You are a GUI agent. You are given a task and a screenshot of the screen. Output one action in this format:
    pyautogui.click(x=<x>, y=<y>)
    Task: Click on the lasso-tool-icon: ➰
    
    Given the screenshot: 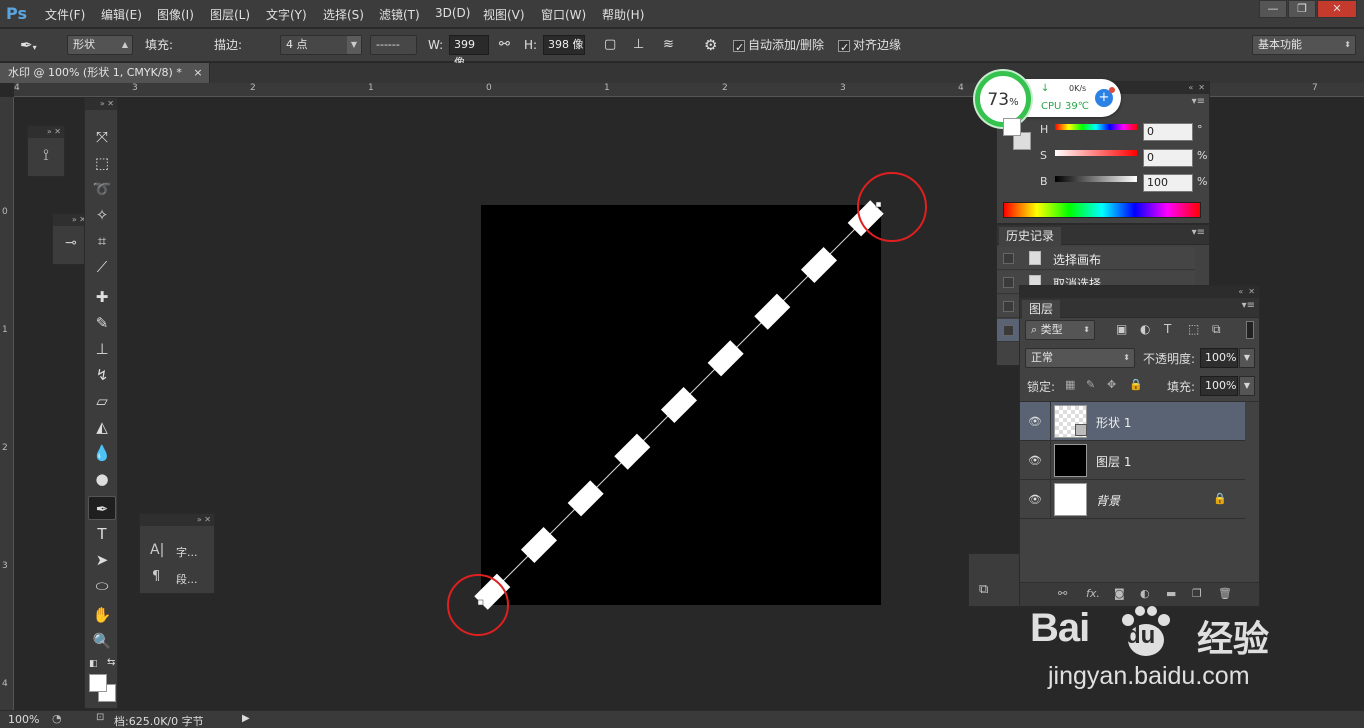 What is the action you would take?
    pyautogui.click(x=102, y=189)
    